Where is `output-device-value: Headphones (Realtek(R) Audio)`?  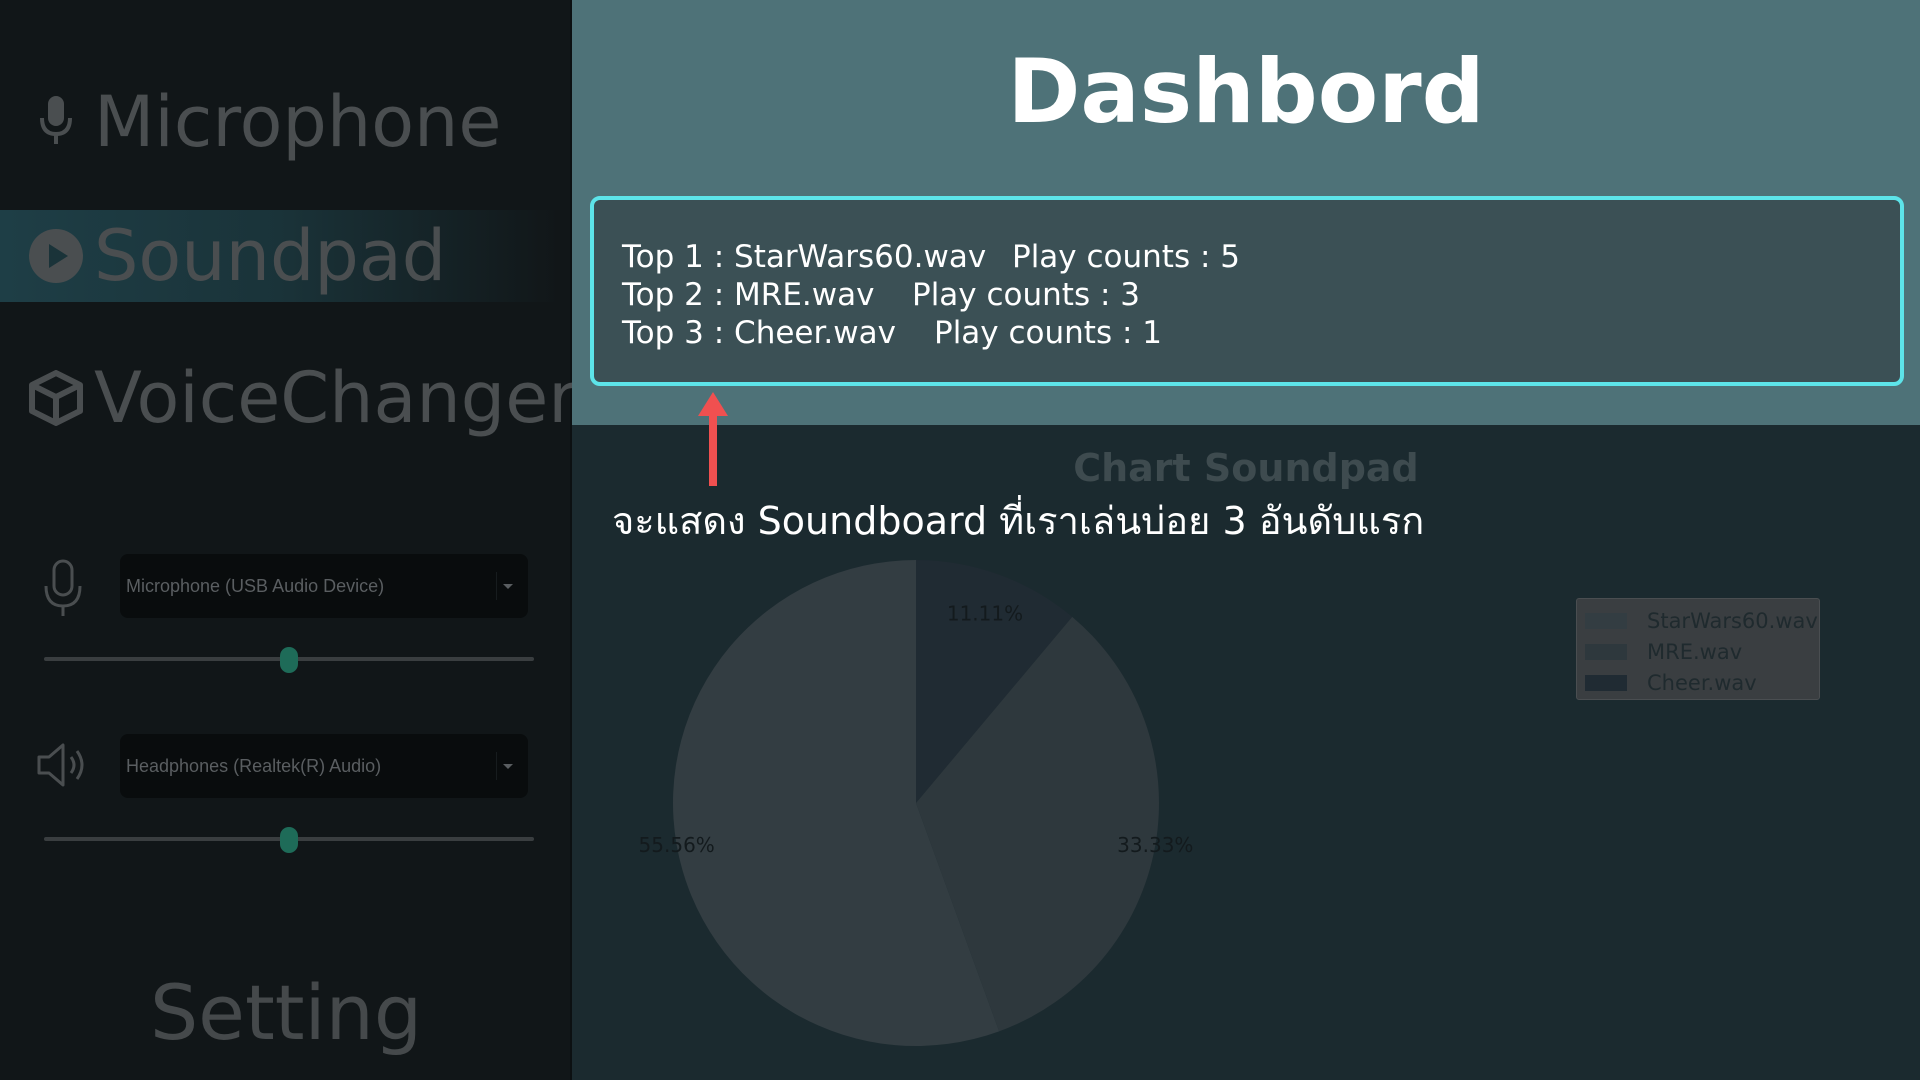 output-device-value: Headphones (Realtek(R) Audio) is located at coordinates (254, 765).